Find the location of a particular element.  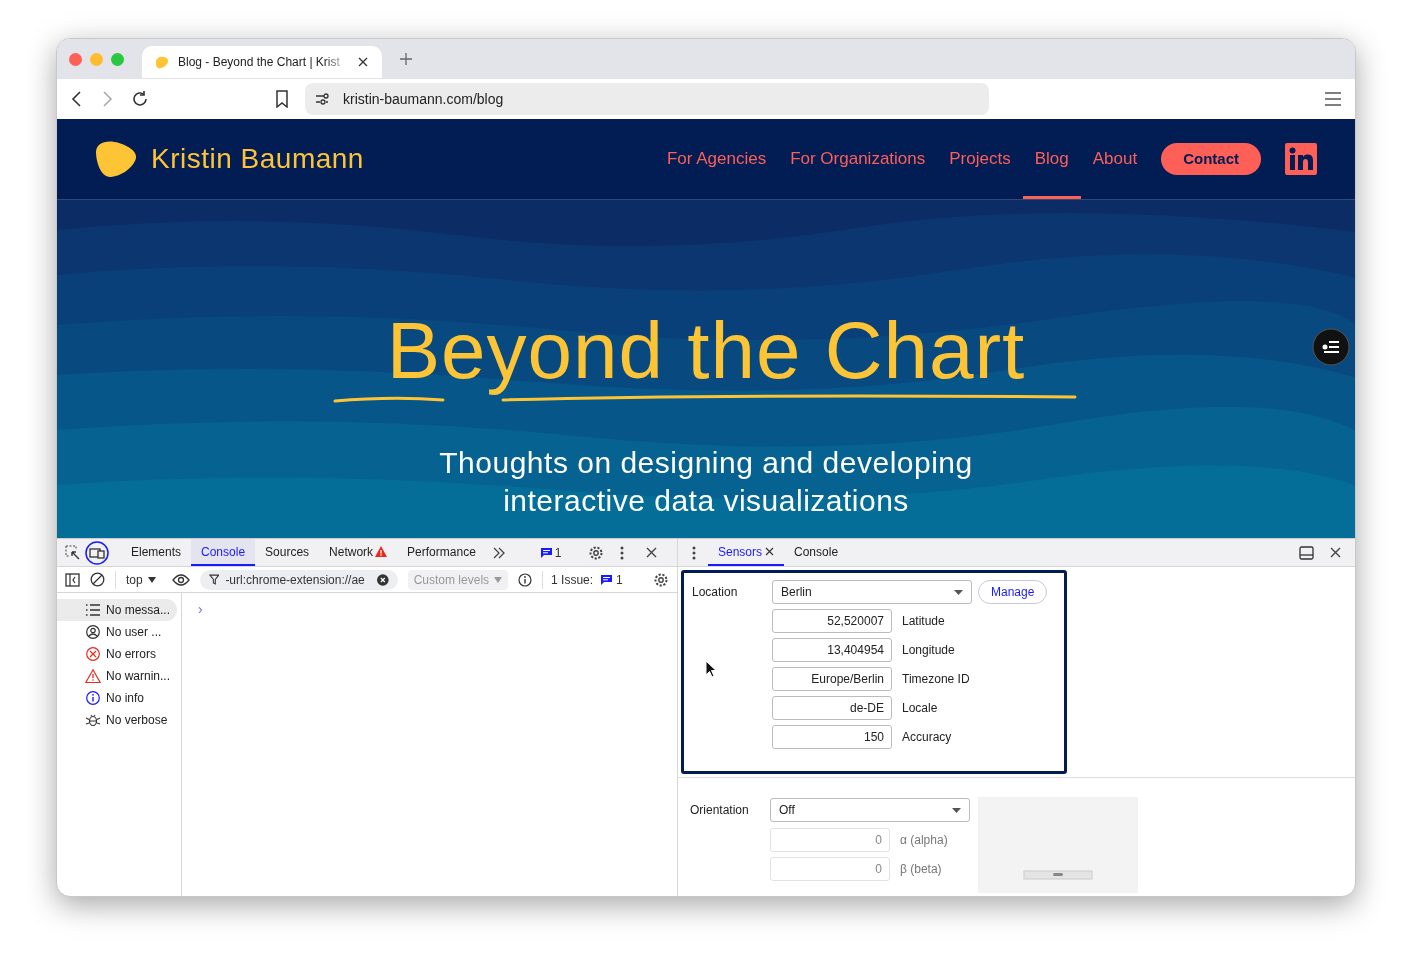

value-field: 150 is located at coordinates (832, 737).